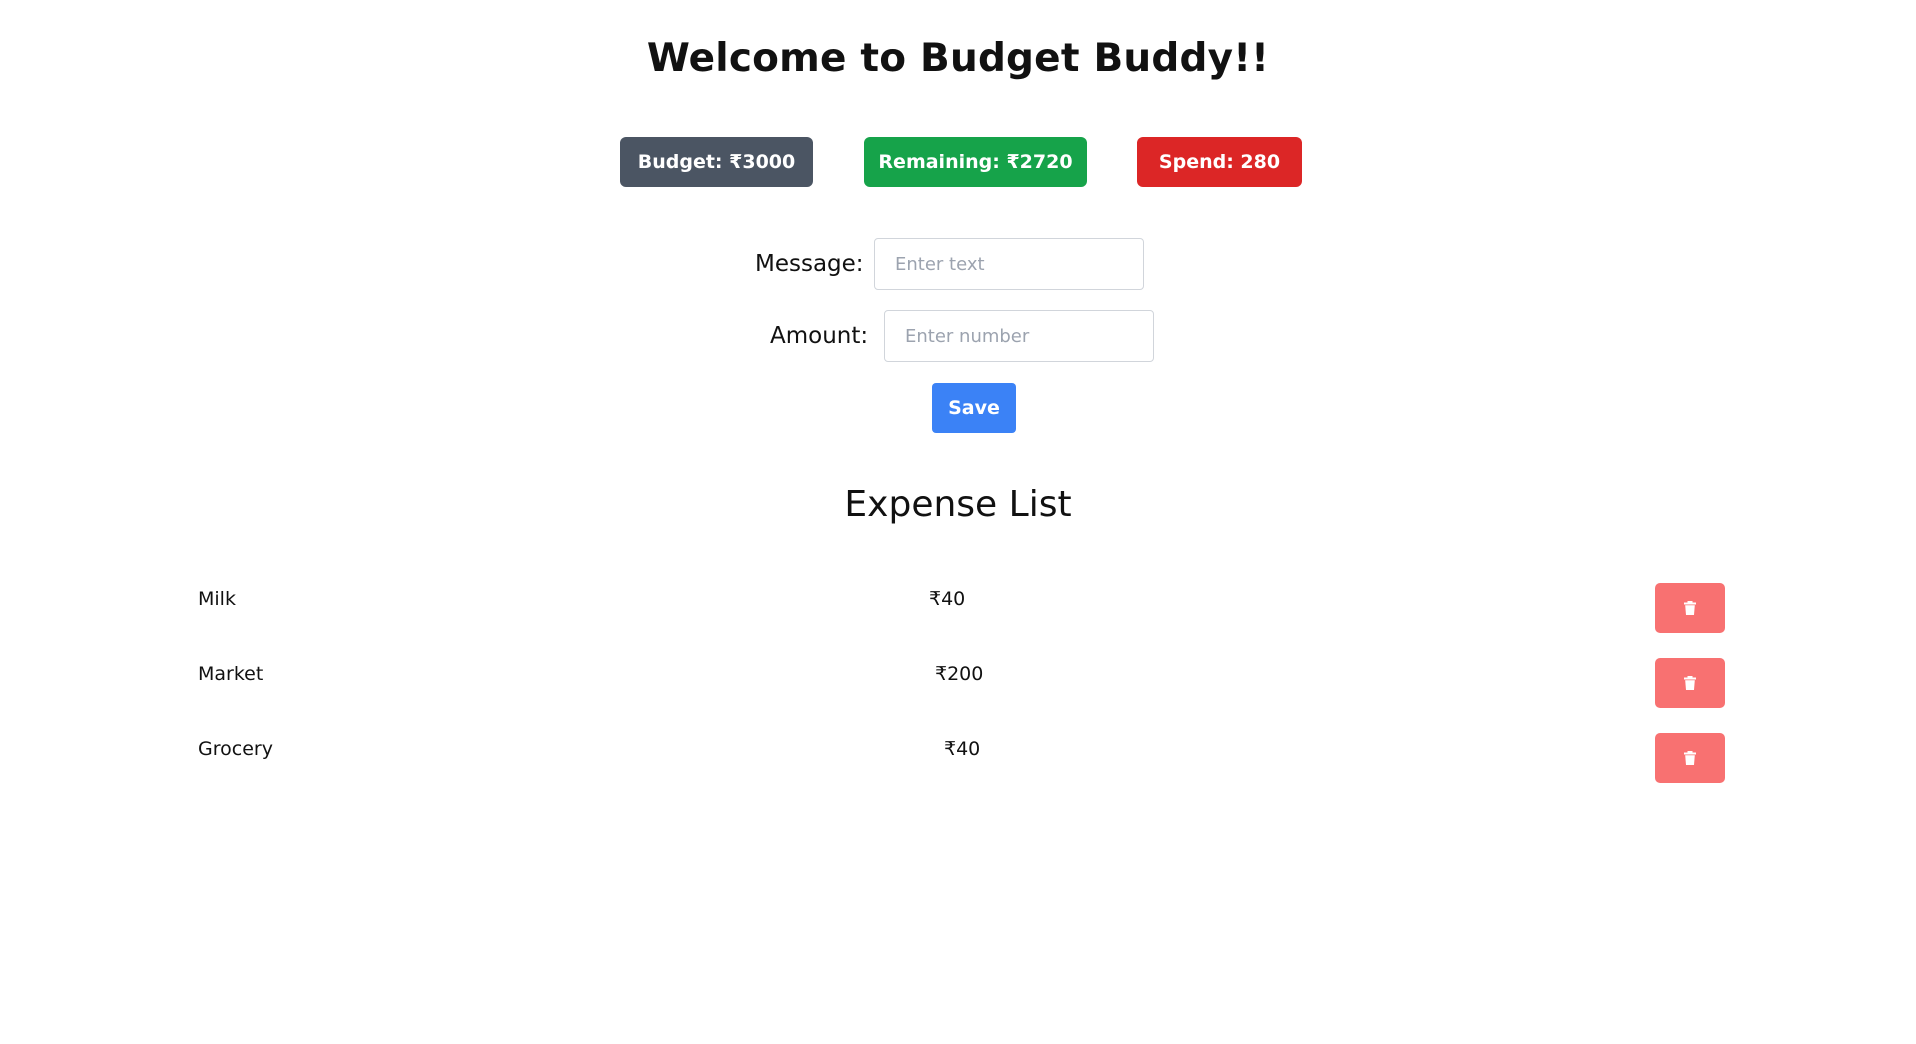 The height and width of the screenshot is (1044, 1916). I want to click on budget-badge: Budget: ₹3000, so click(716, 162).